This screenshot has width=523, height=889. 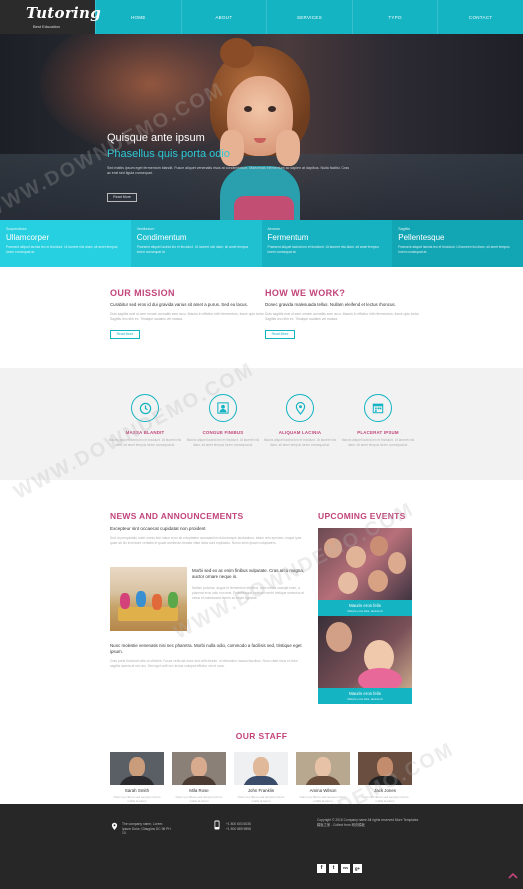 What do you see at coordinates (404, 229) in the screenshot?
I see `feature-small: Sagittis` at bounding box center [404, 229].